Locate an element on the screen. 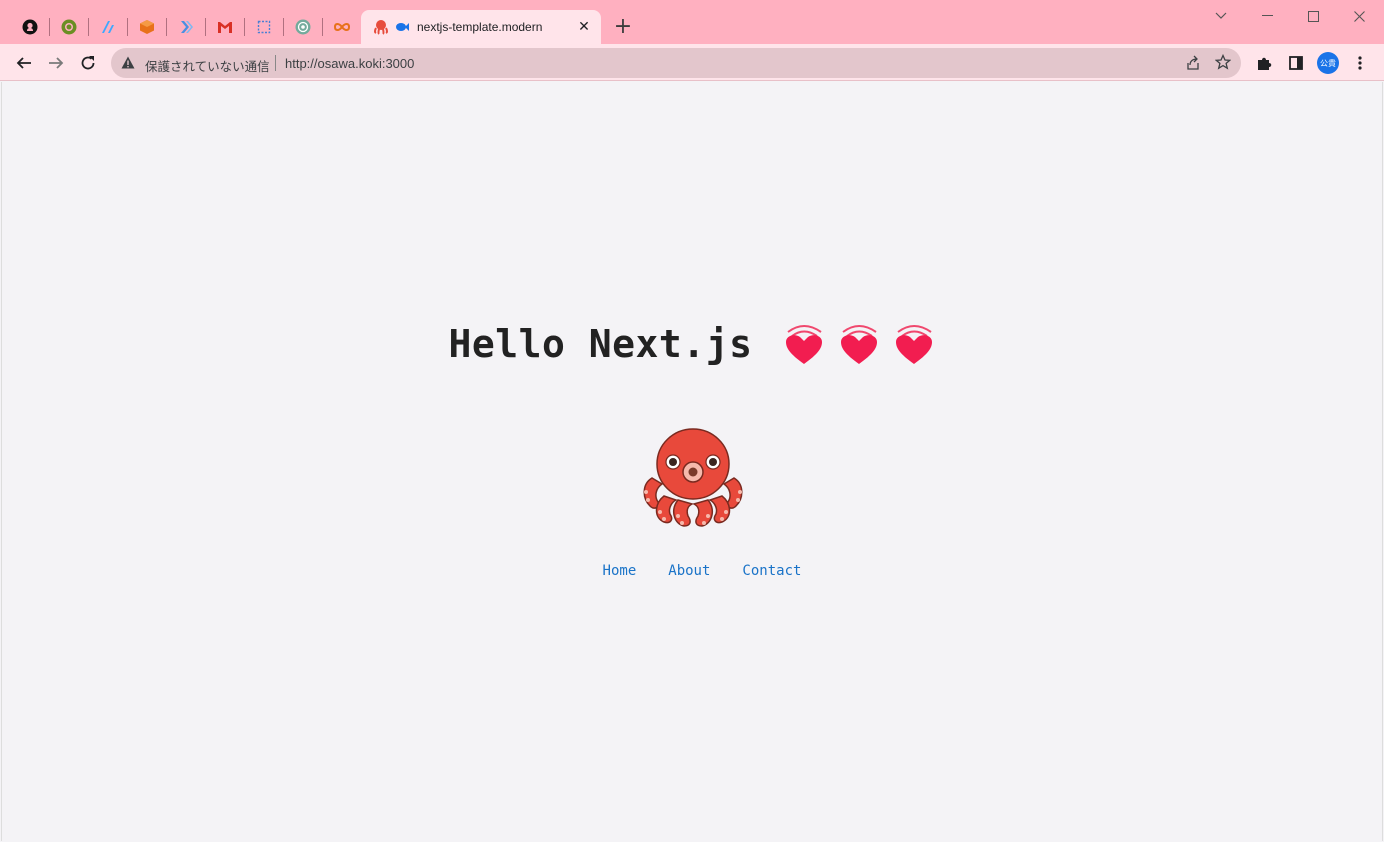 The width and height of the screenshot is (1384, 842). more-vert-icon is located at coordinates (1360, 63).